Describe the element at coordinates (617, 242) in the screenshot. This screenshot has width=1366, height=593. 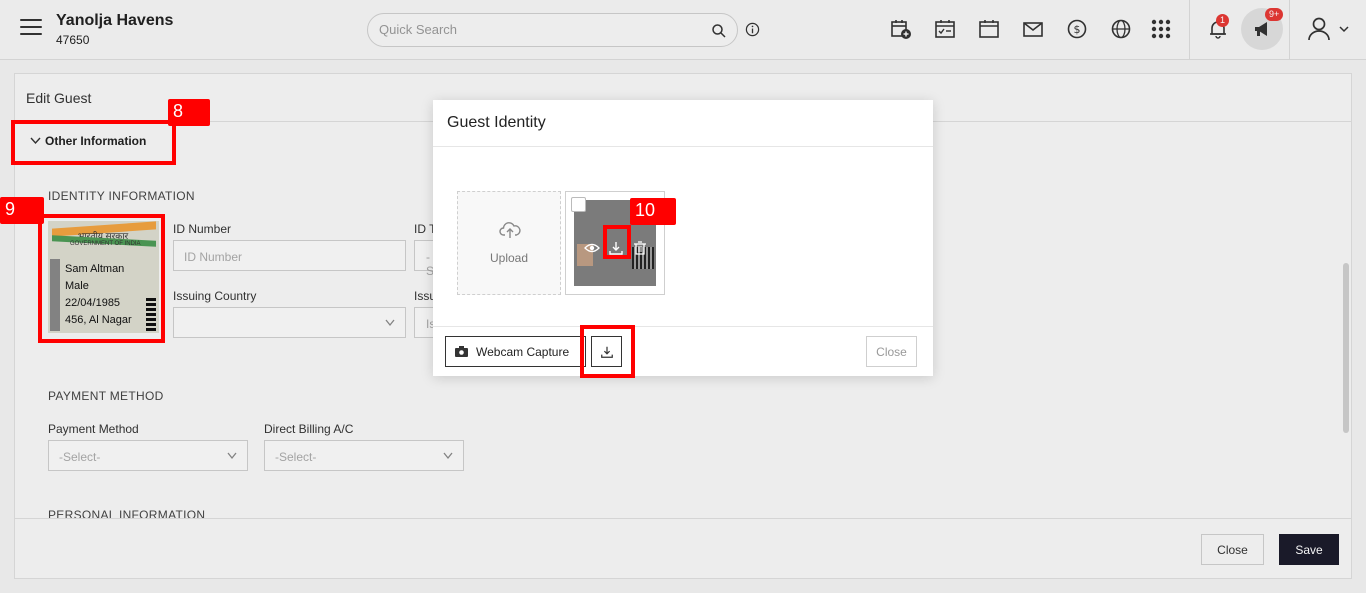
I see `annotation-box-10-a` at that location.